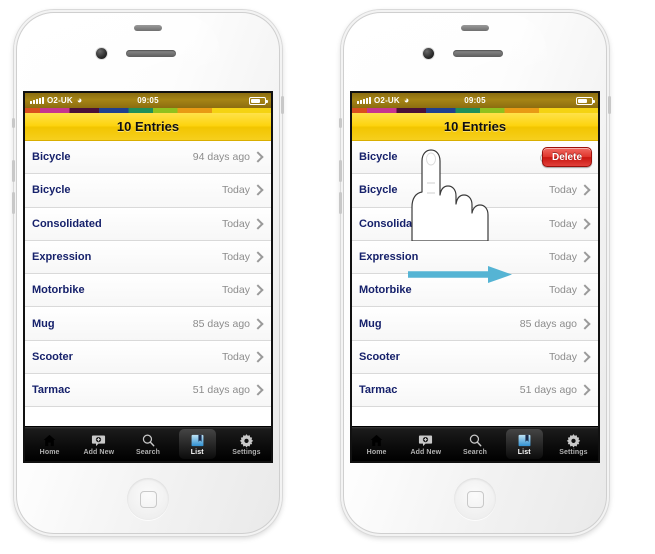 The height and width of the screenshot is (554, 655). Describe the element at coordinates (566, 157) in the screenshot. I see `delete-button: Delete` at that location.